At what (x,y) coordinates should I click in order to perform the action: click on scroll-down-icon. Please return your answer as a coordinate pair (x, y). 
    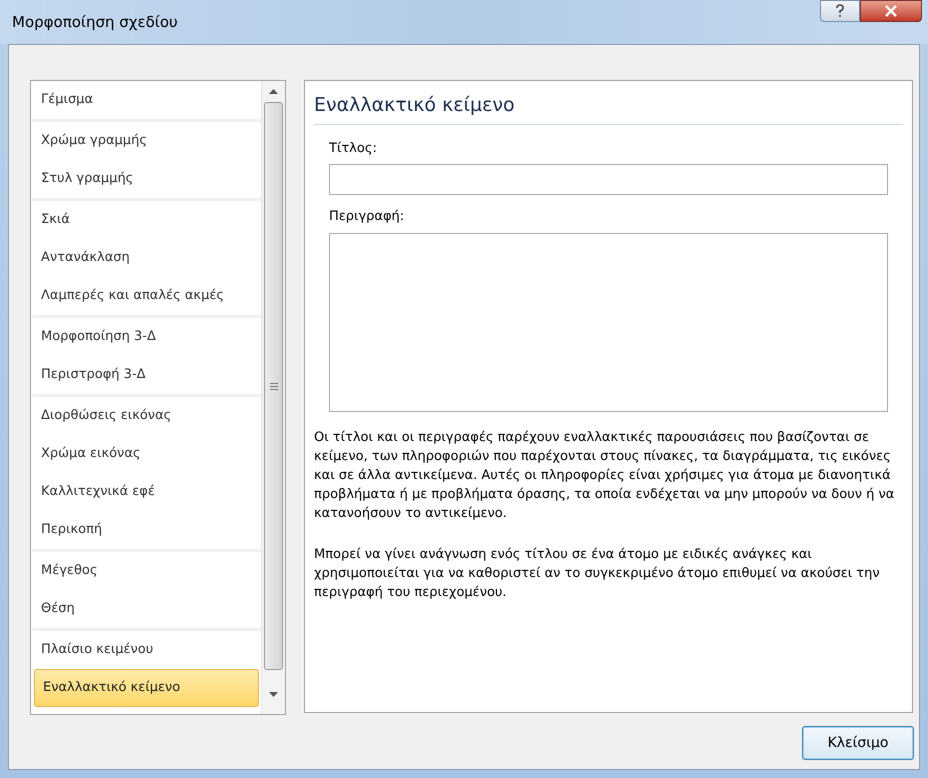
    Looking at the image, I should click on (273, 694).